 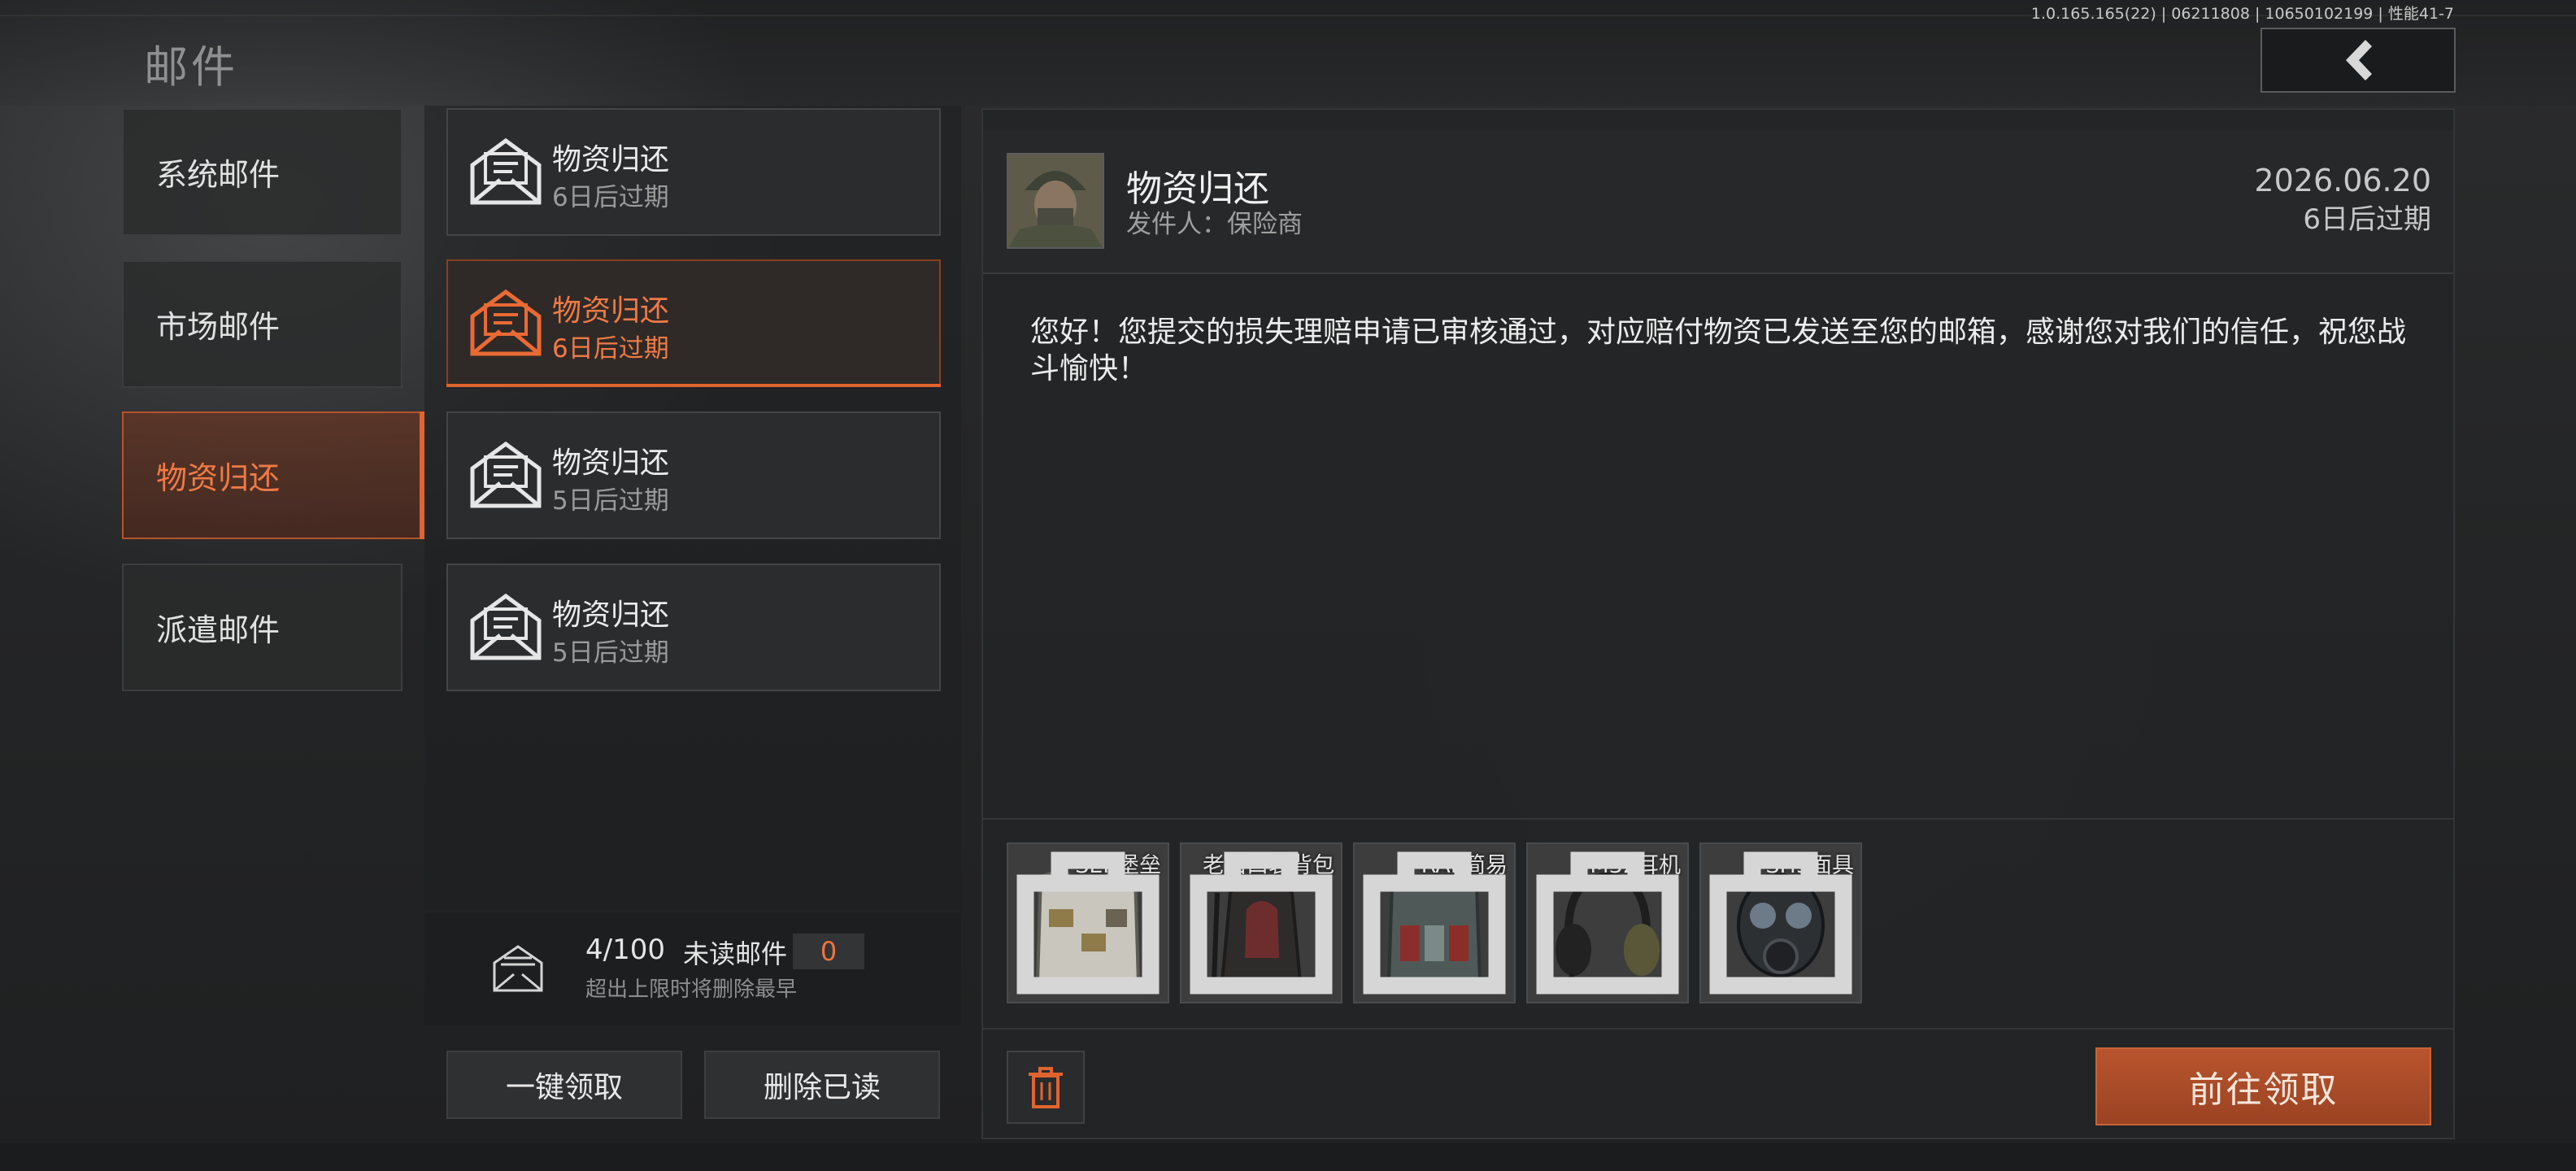 I want to click on attachment-item: M32耳机 X1, so click(x=1608, y=922).